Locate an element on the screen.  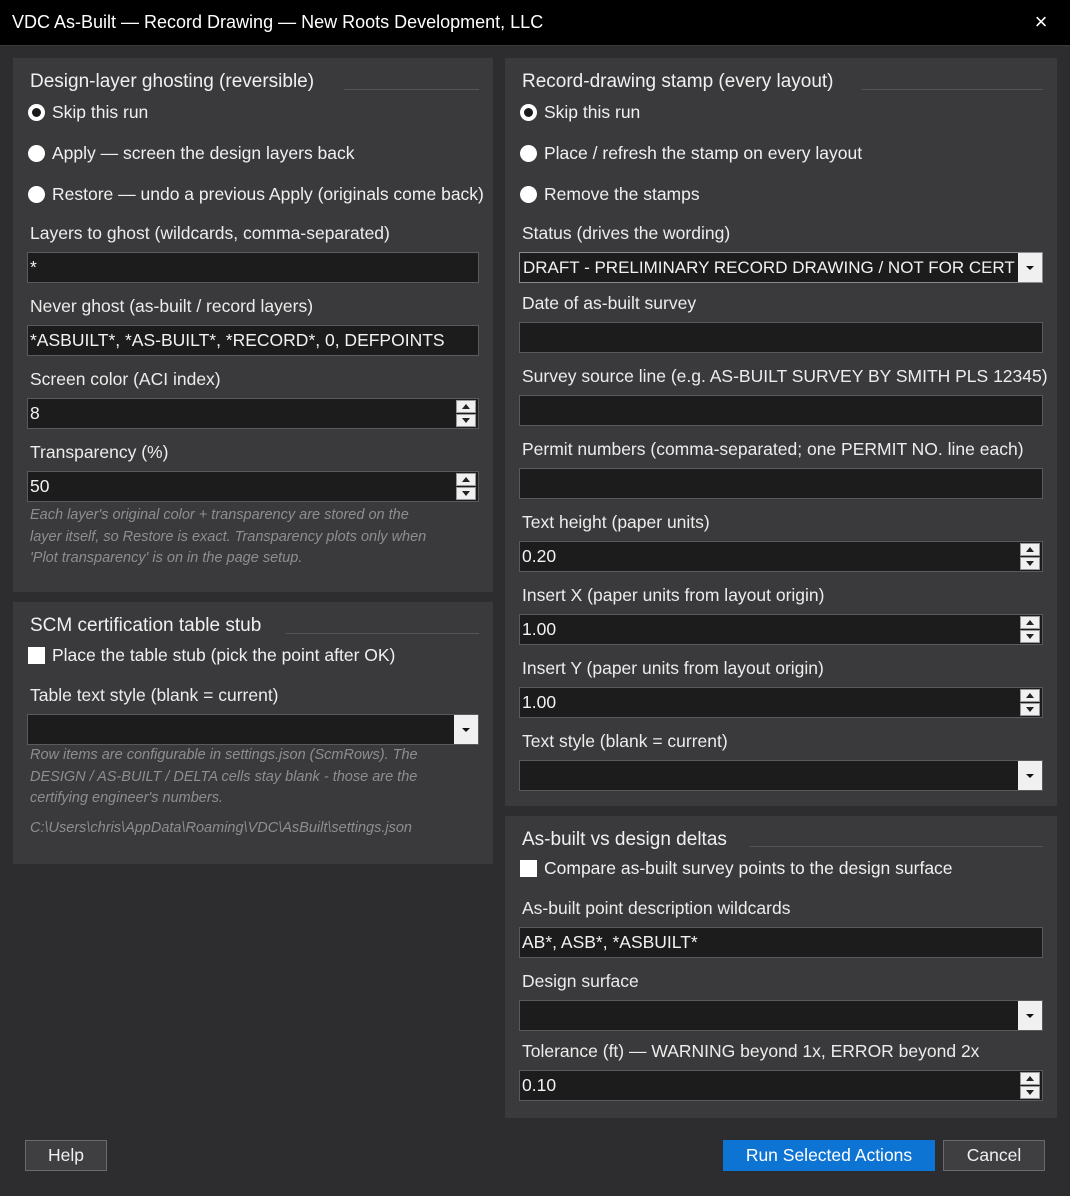
screen-color-value: 8 is located at coordinates (35, 413).